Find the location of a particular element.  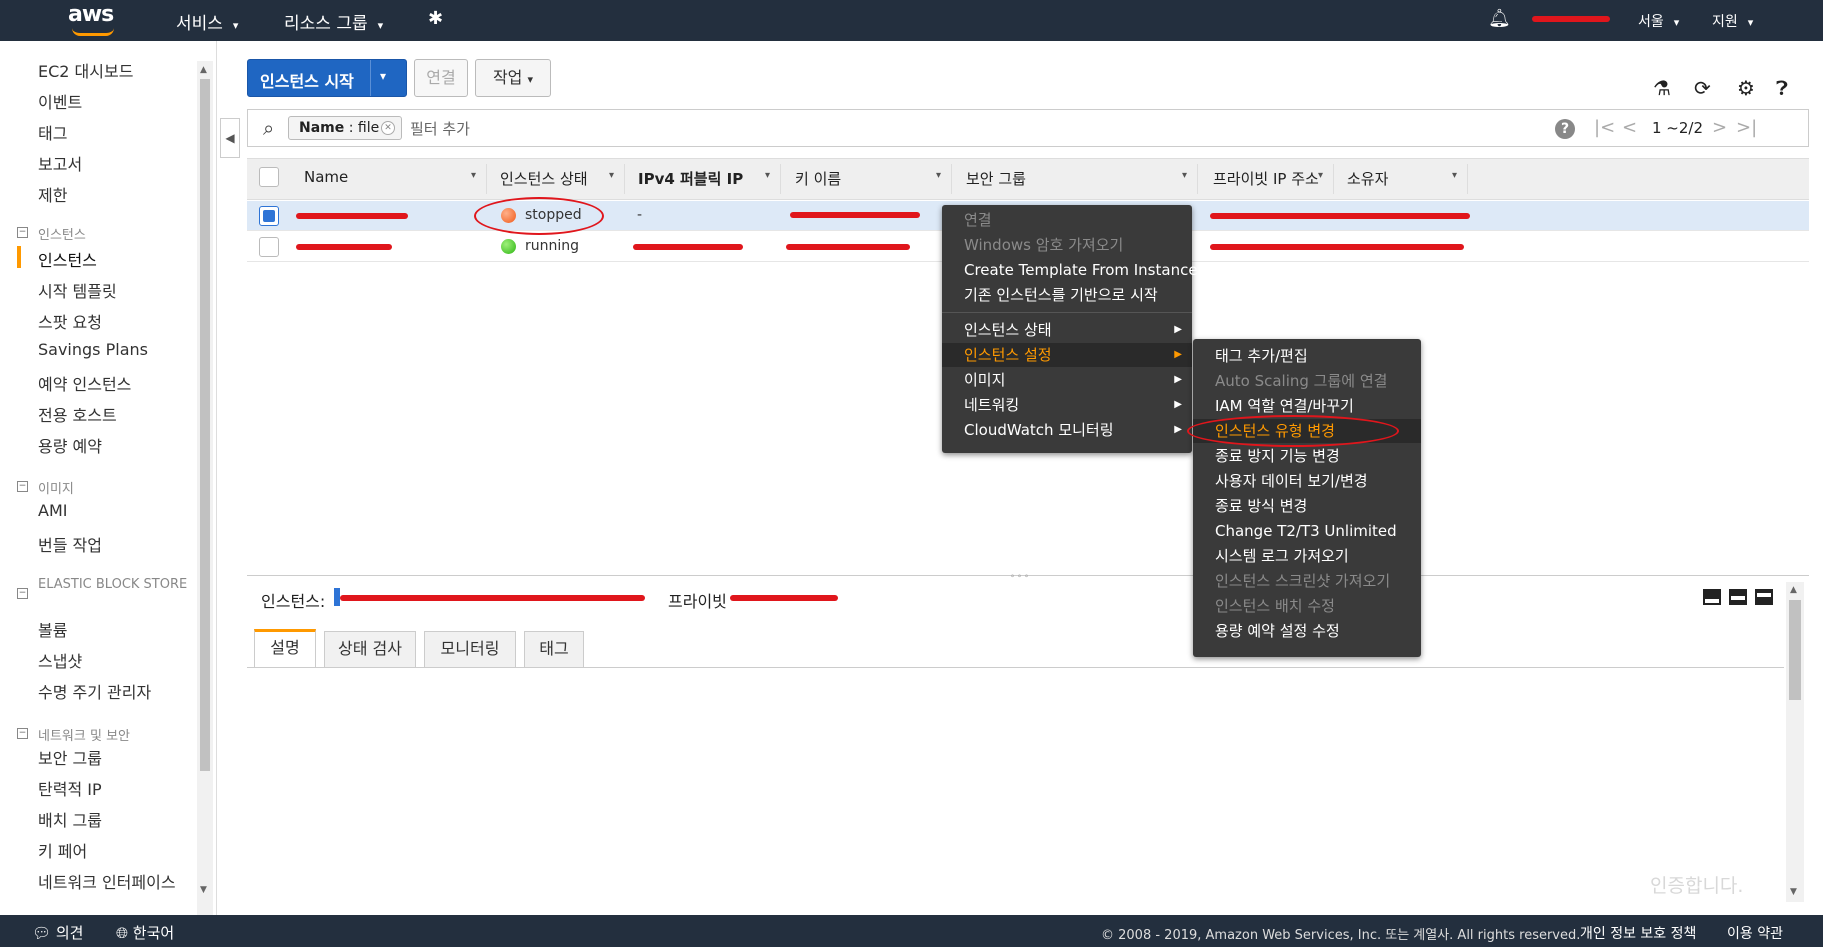

sidebar-item-key-pairs: 키 페어 is located at coordinates (62, 850).